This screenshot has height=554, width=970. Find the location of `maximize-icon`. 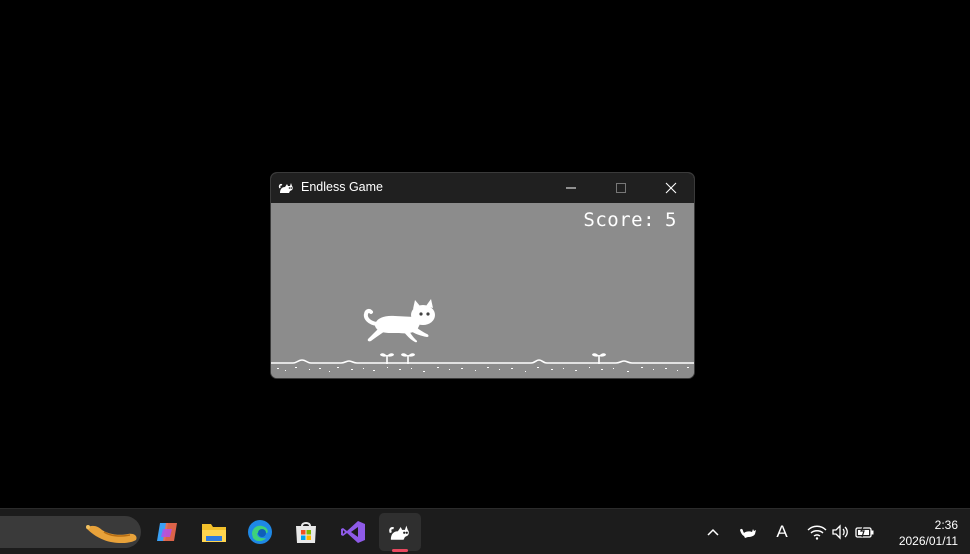

maximize-icon is located at coordinates (621, 188).